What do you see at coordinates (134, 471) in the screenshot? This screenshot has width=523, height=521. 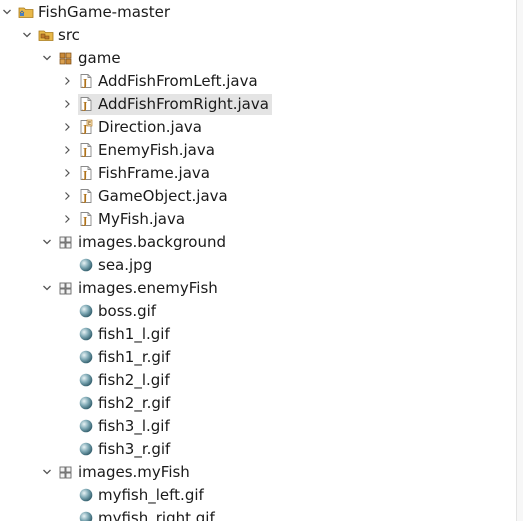 I see `tree-item-label: images.myFish` at bounding box center [134, 471].